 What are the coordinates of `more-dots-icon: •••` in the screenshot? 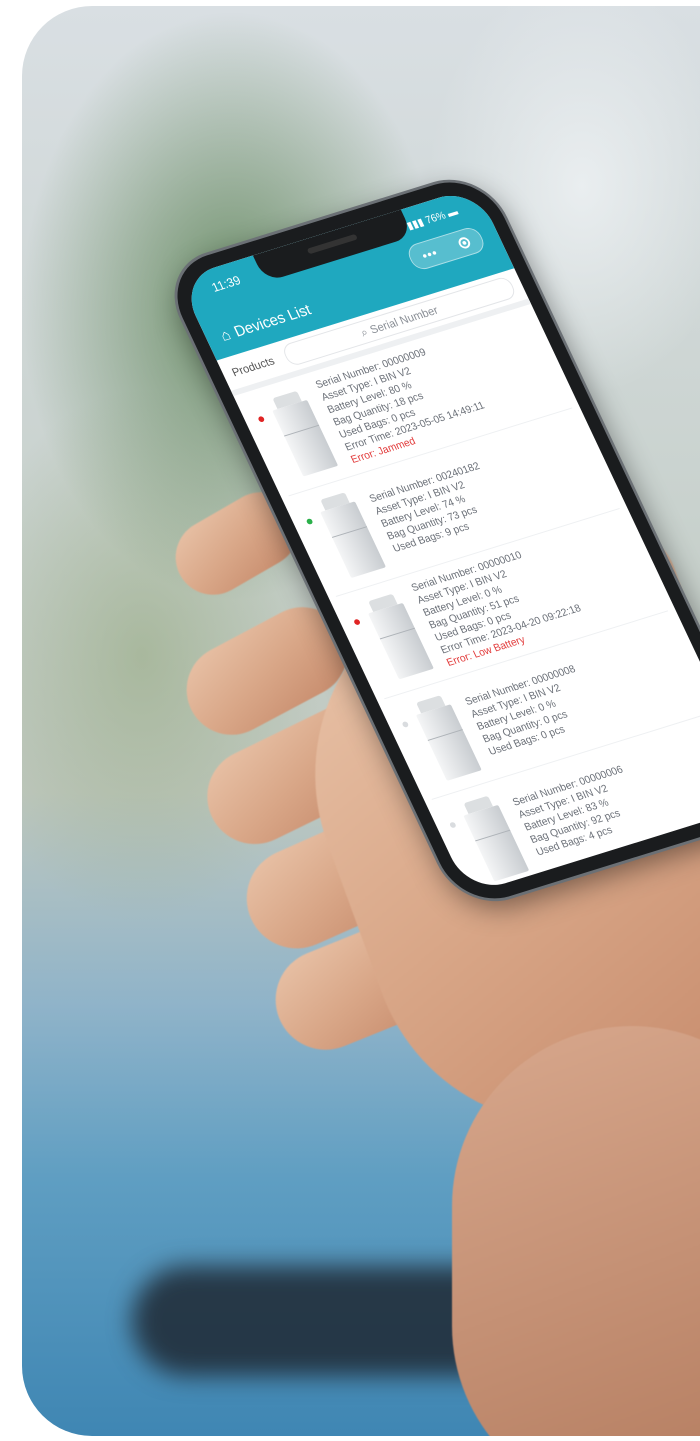 It's located at (429, 254).